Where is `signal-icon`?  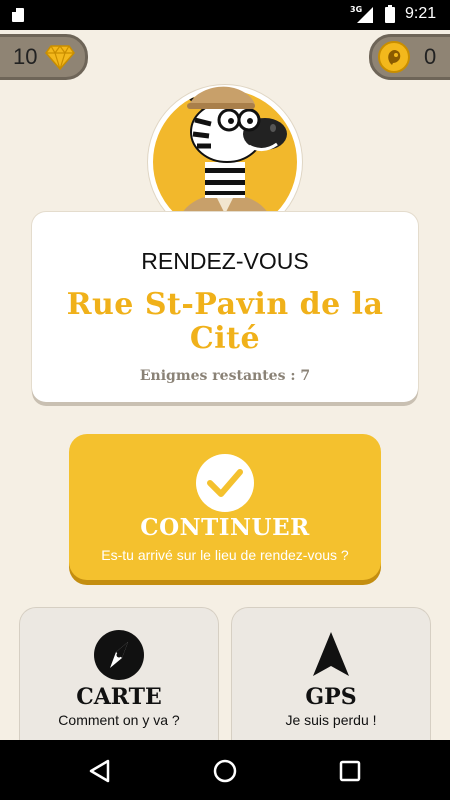 signal-icon is located at coordinates (365, 15).